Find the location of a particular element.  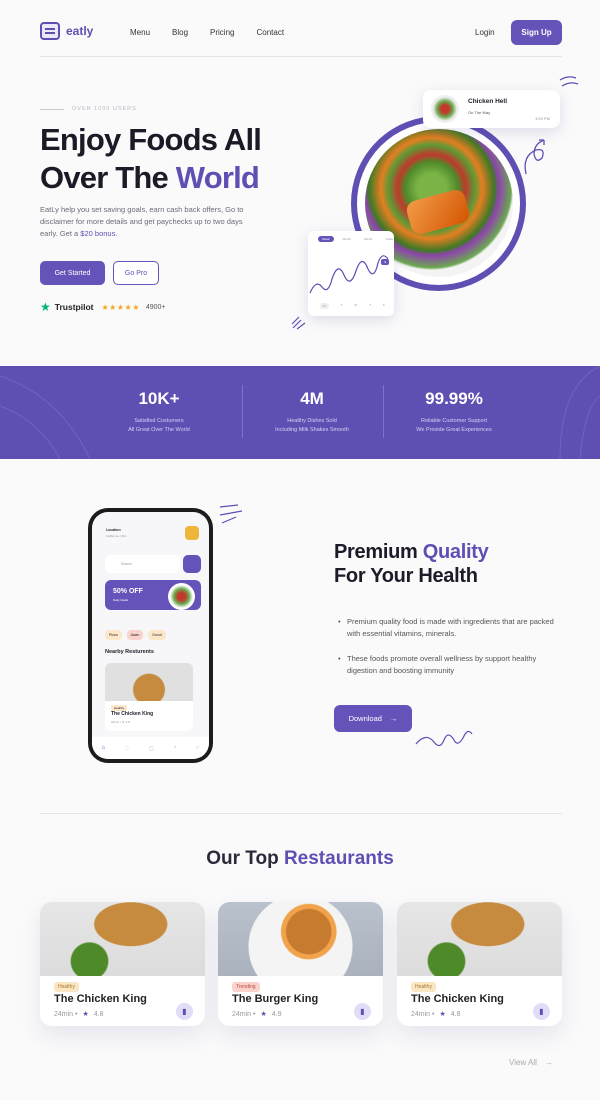

hero-title-line2: Over The is located at coordinates (108, 177).